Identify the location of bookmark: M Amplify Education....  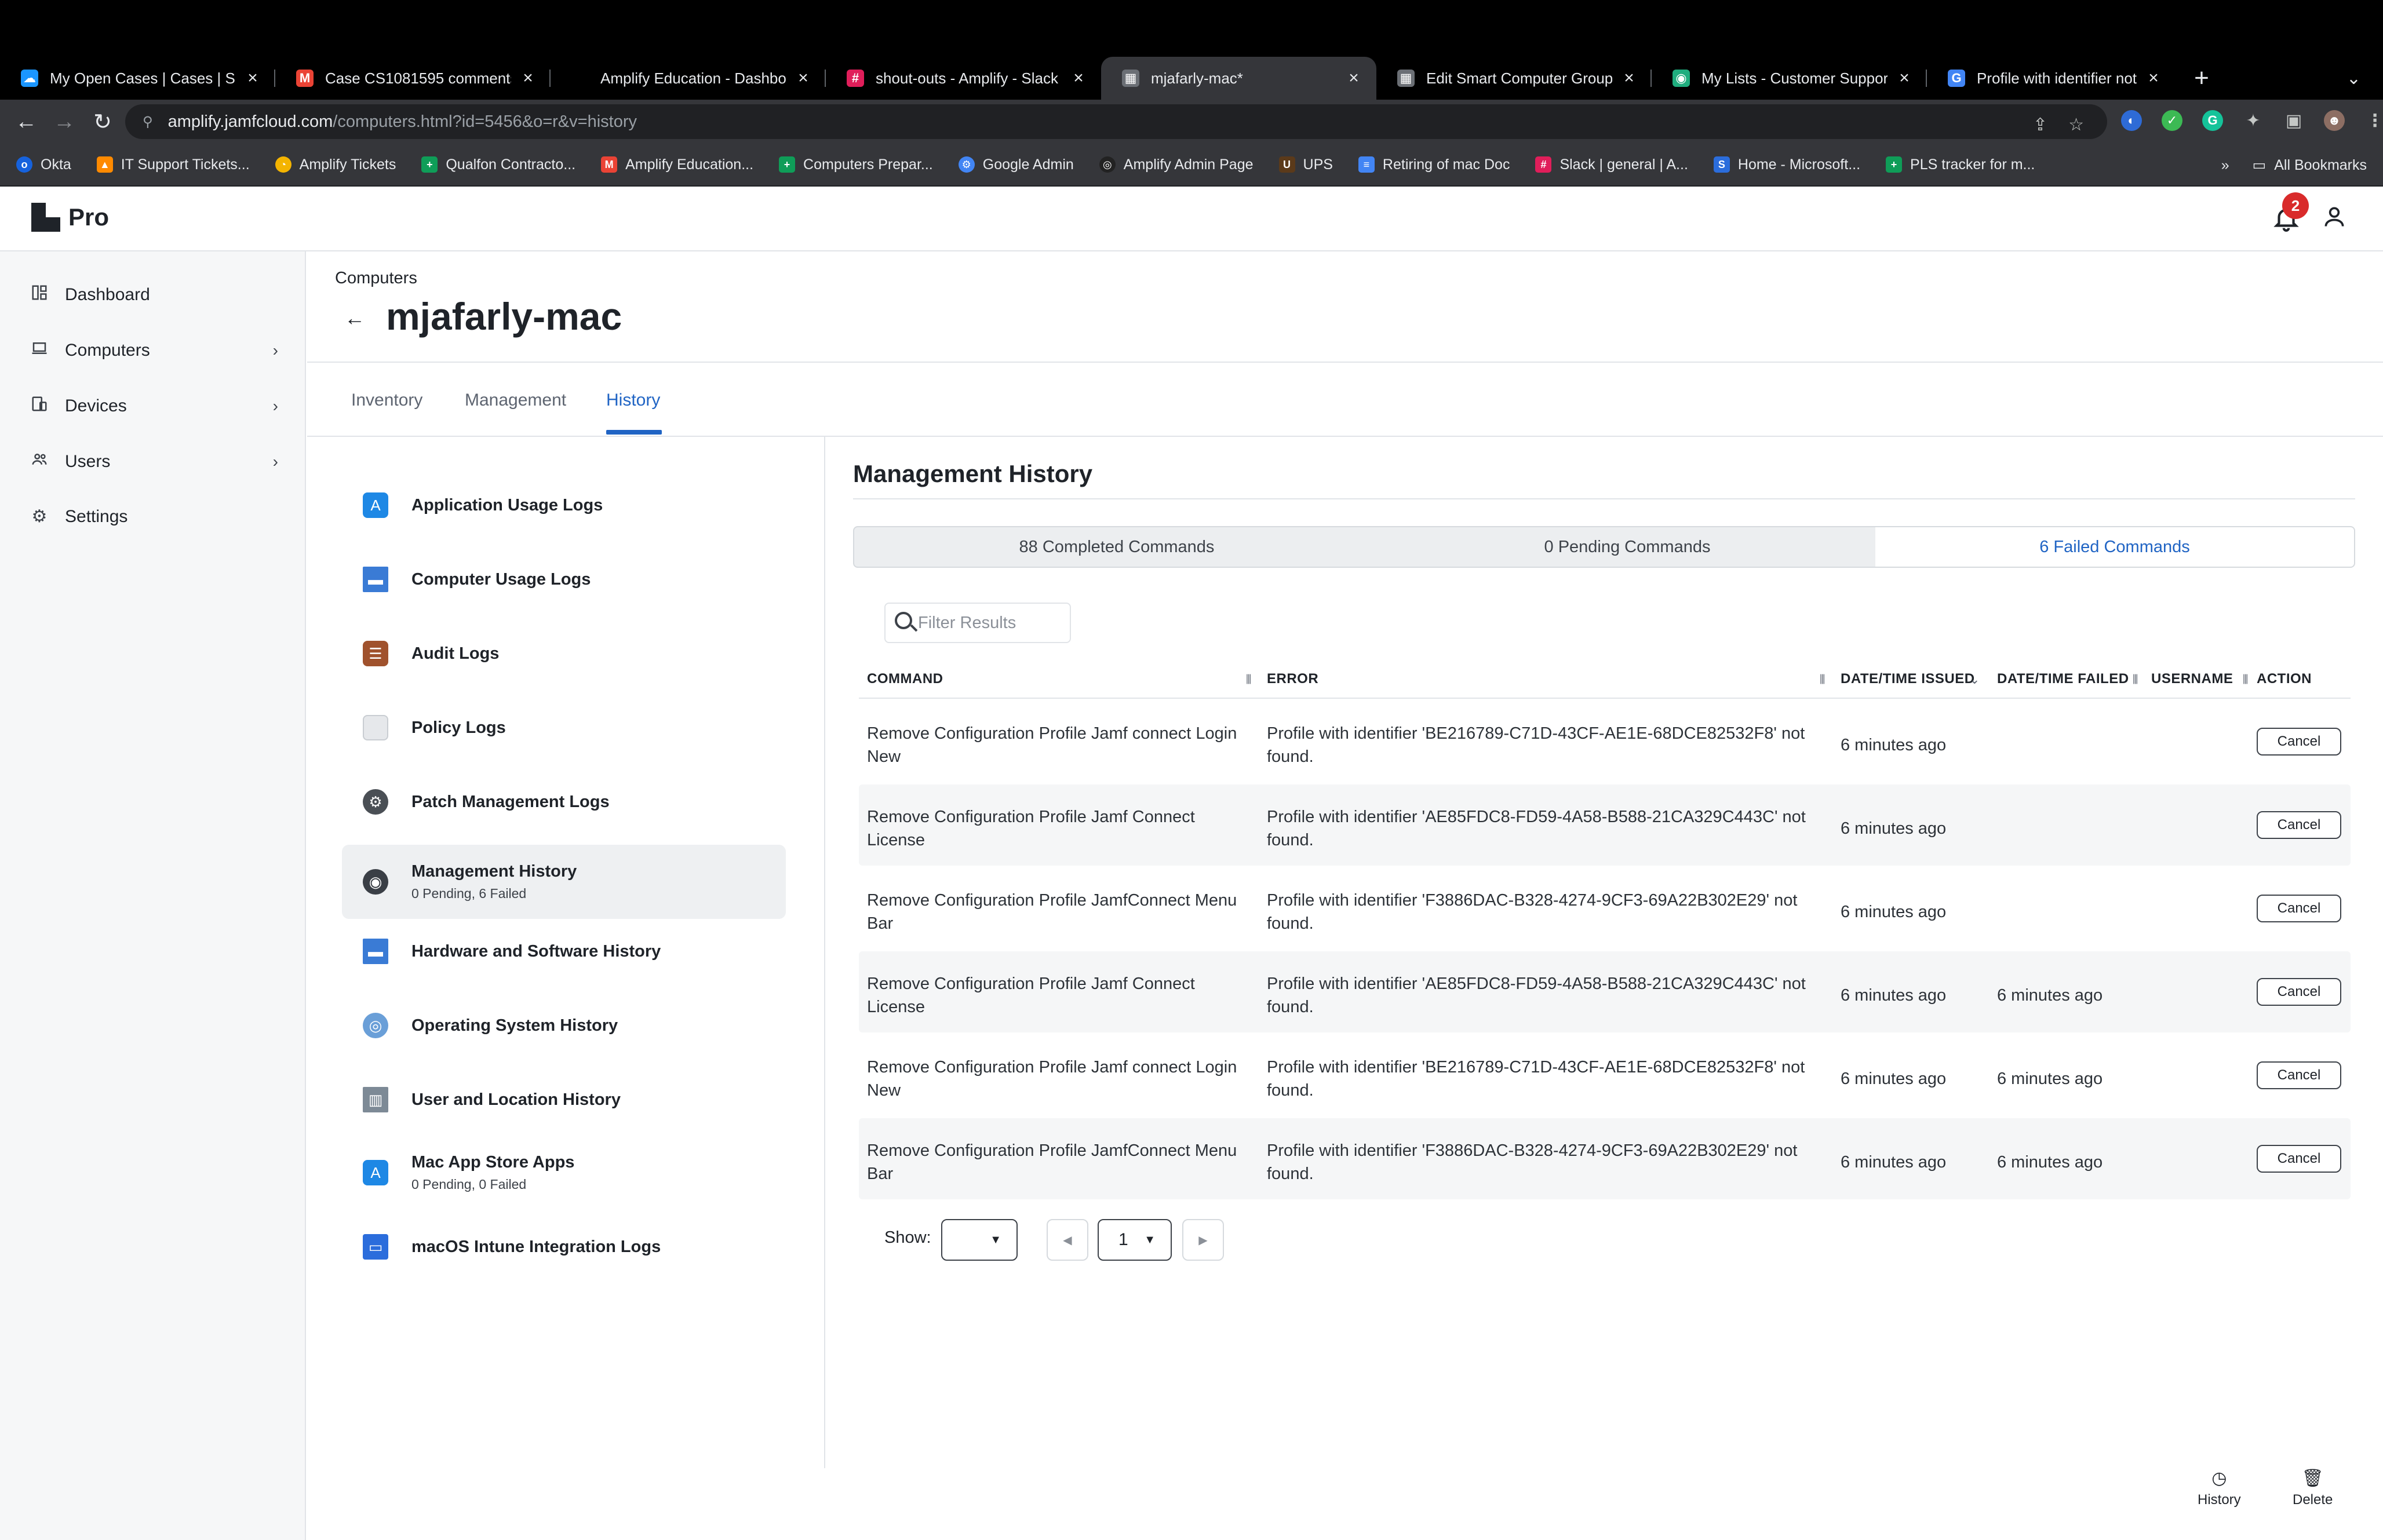
(677, 165).